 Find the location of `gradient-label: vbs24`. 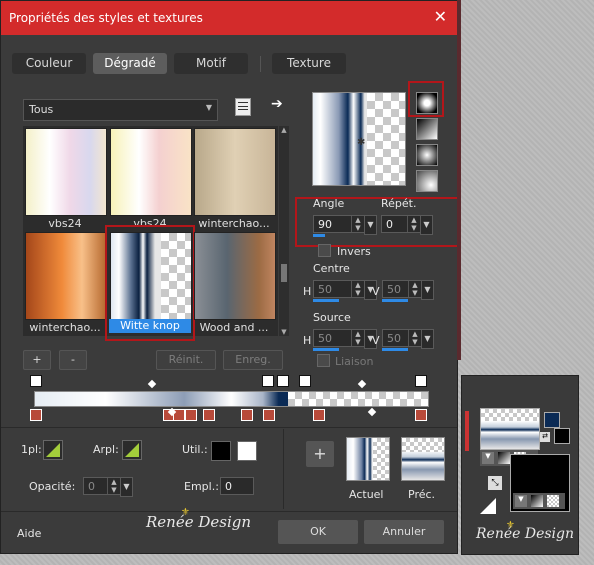

gradient-label: vbs24 is located at coordinates (65, 223).